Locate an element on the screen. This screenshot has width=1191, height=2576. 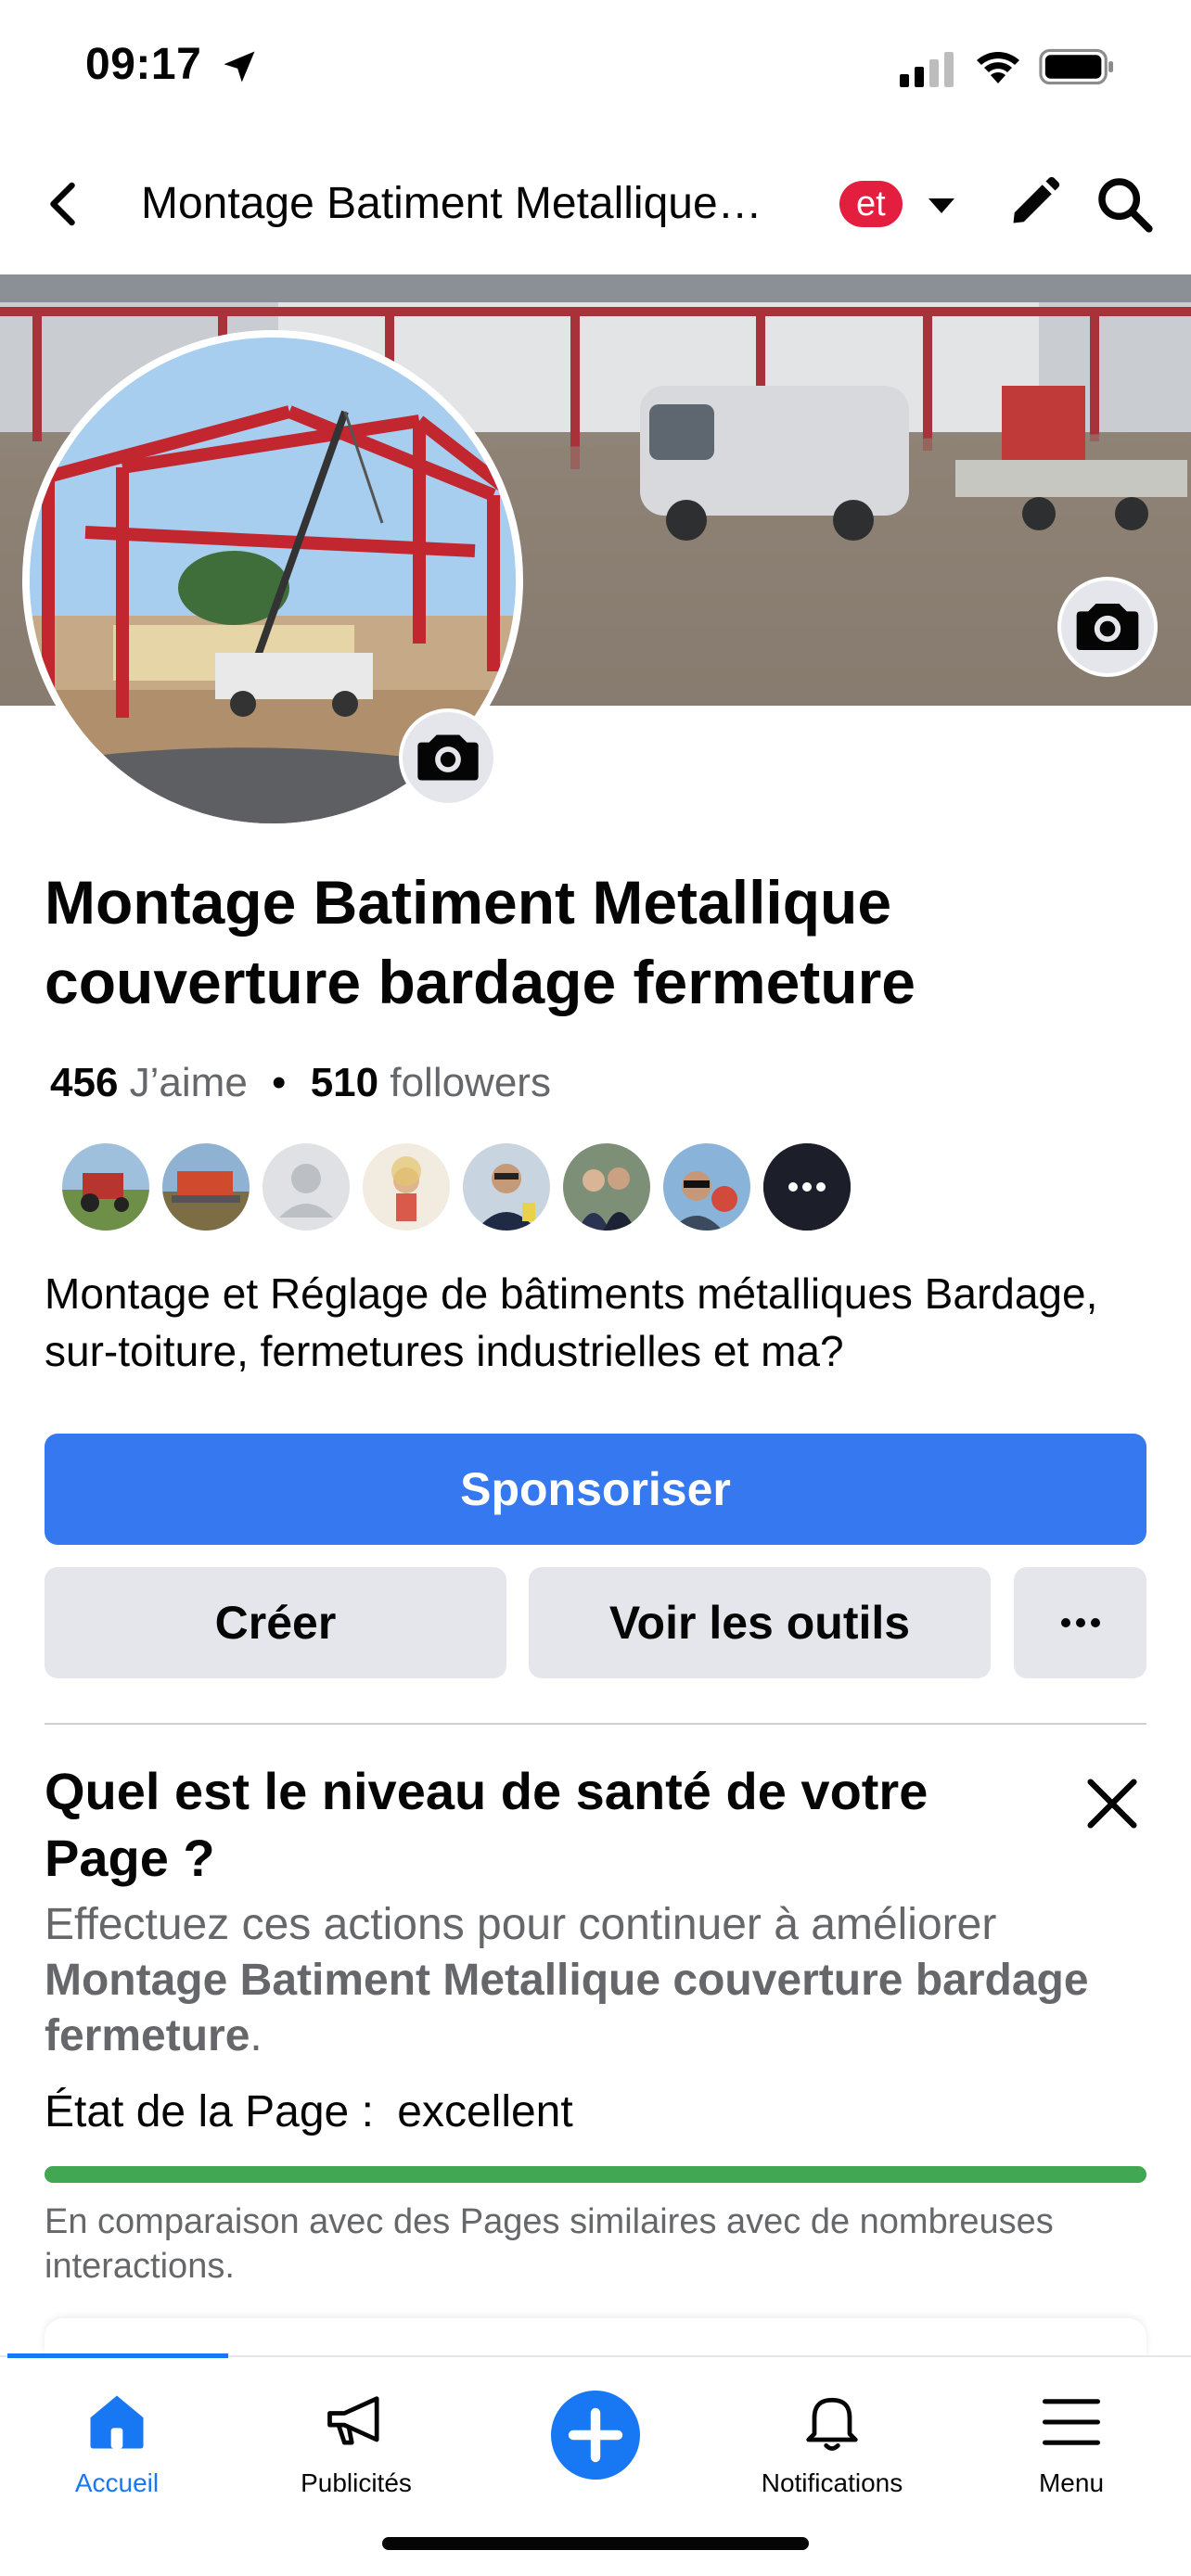
edit-profile-picture-button is located at coordinates (448, 757).